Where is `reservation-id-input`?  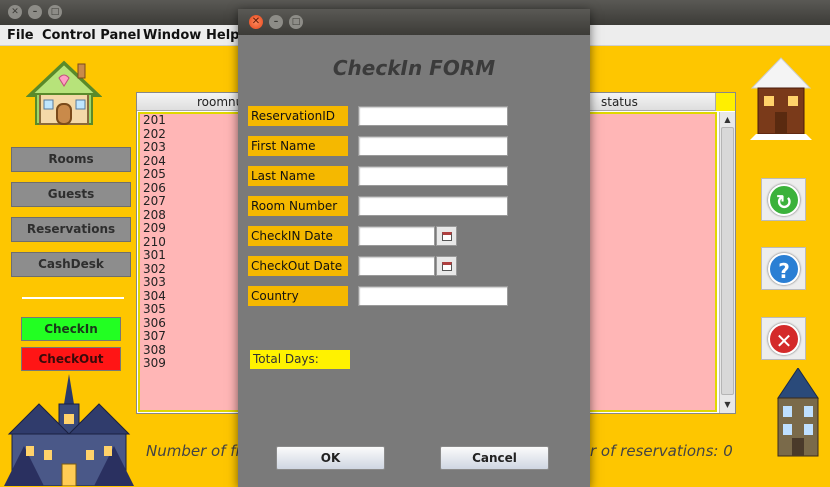 reservation-id-input is located at coordinates (433, 116).